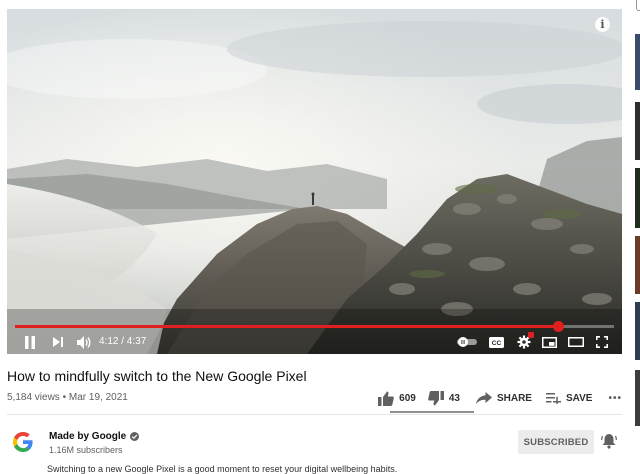 The width and height of the screenshot is (640, 474). I want to click on info-icon: i, so click(602, 24).